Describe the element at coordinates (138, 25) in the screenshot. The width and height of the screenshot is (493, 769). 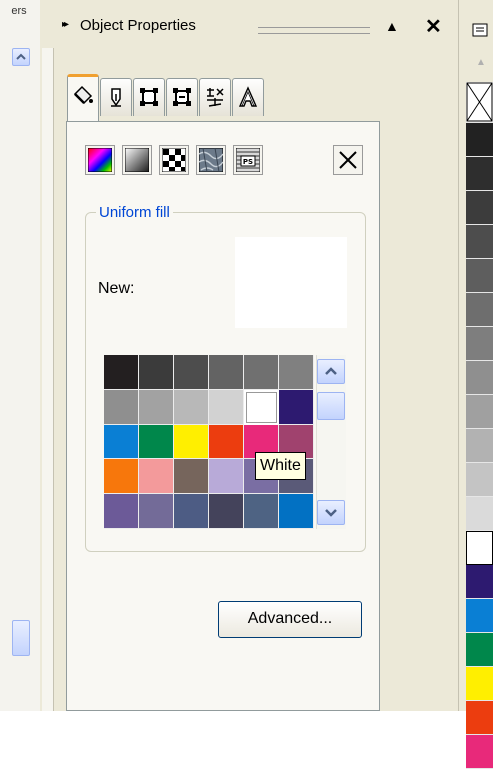
I see `docker-title: Object Properties` at that location.